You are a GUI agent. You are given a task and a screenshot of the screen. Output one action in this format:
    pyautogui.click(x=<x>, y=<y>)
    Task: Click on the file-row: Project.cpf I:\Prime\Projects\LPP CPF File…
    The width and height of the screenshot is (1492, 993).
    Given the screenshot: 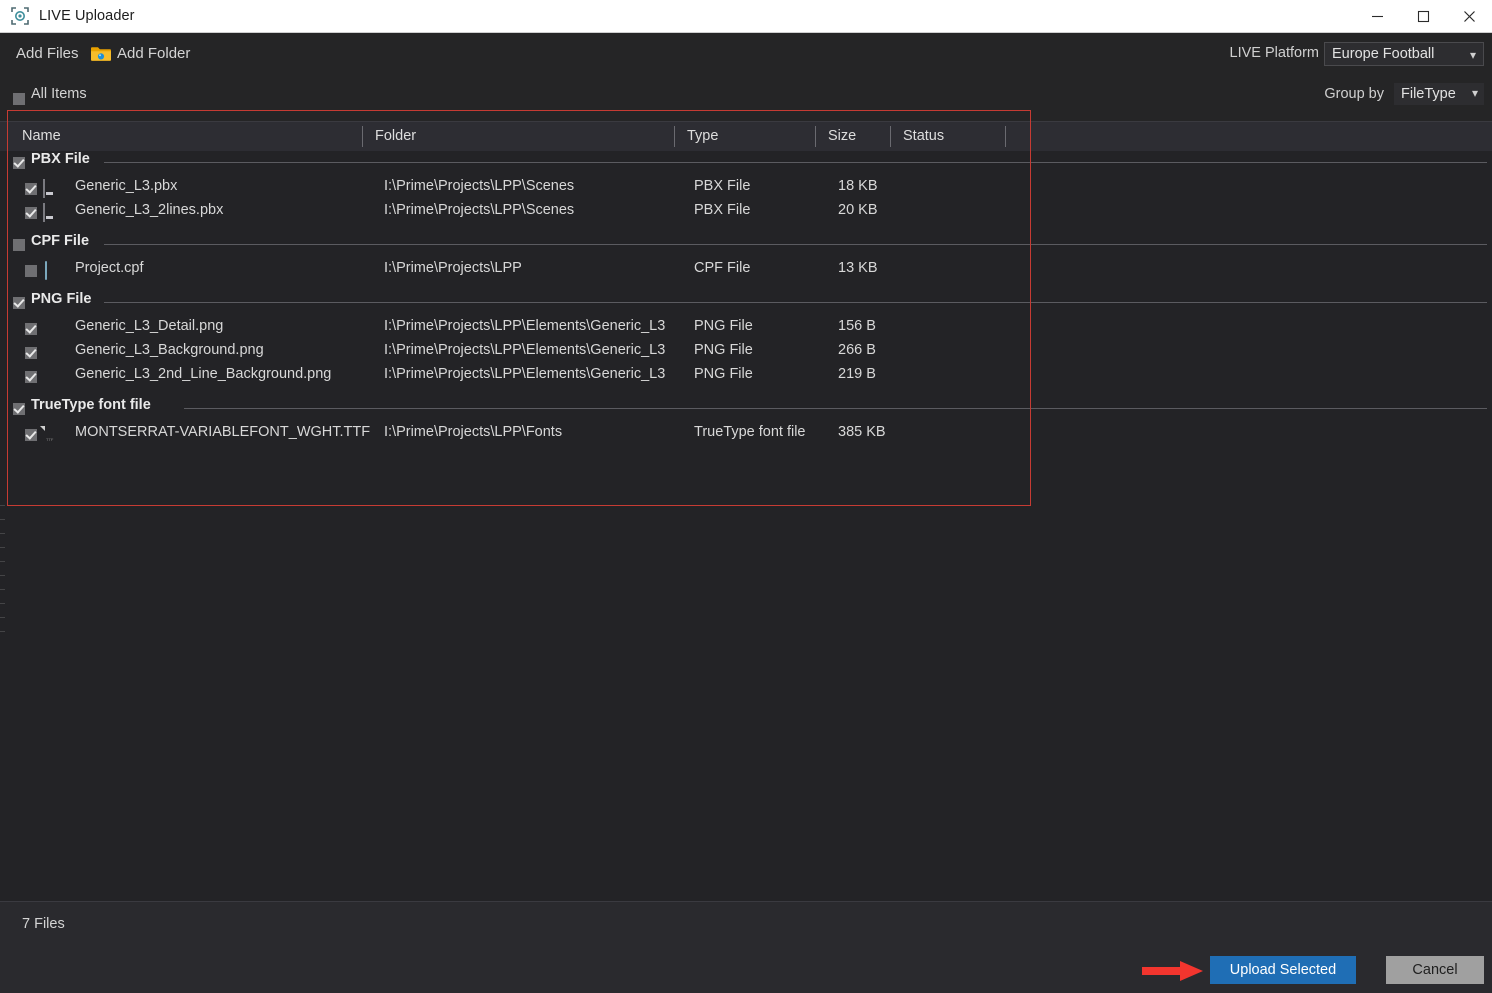 What is the action you would take?
    pyautogui.click(x=746, y=271)
    